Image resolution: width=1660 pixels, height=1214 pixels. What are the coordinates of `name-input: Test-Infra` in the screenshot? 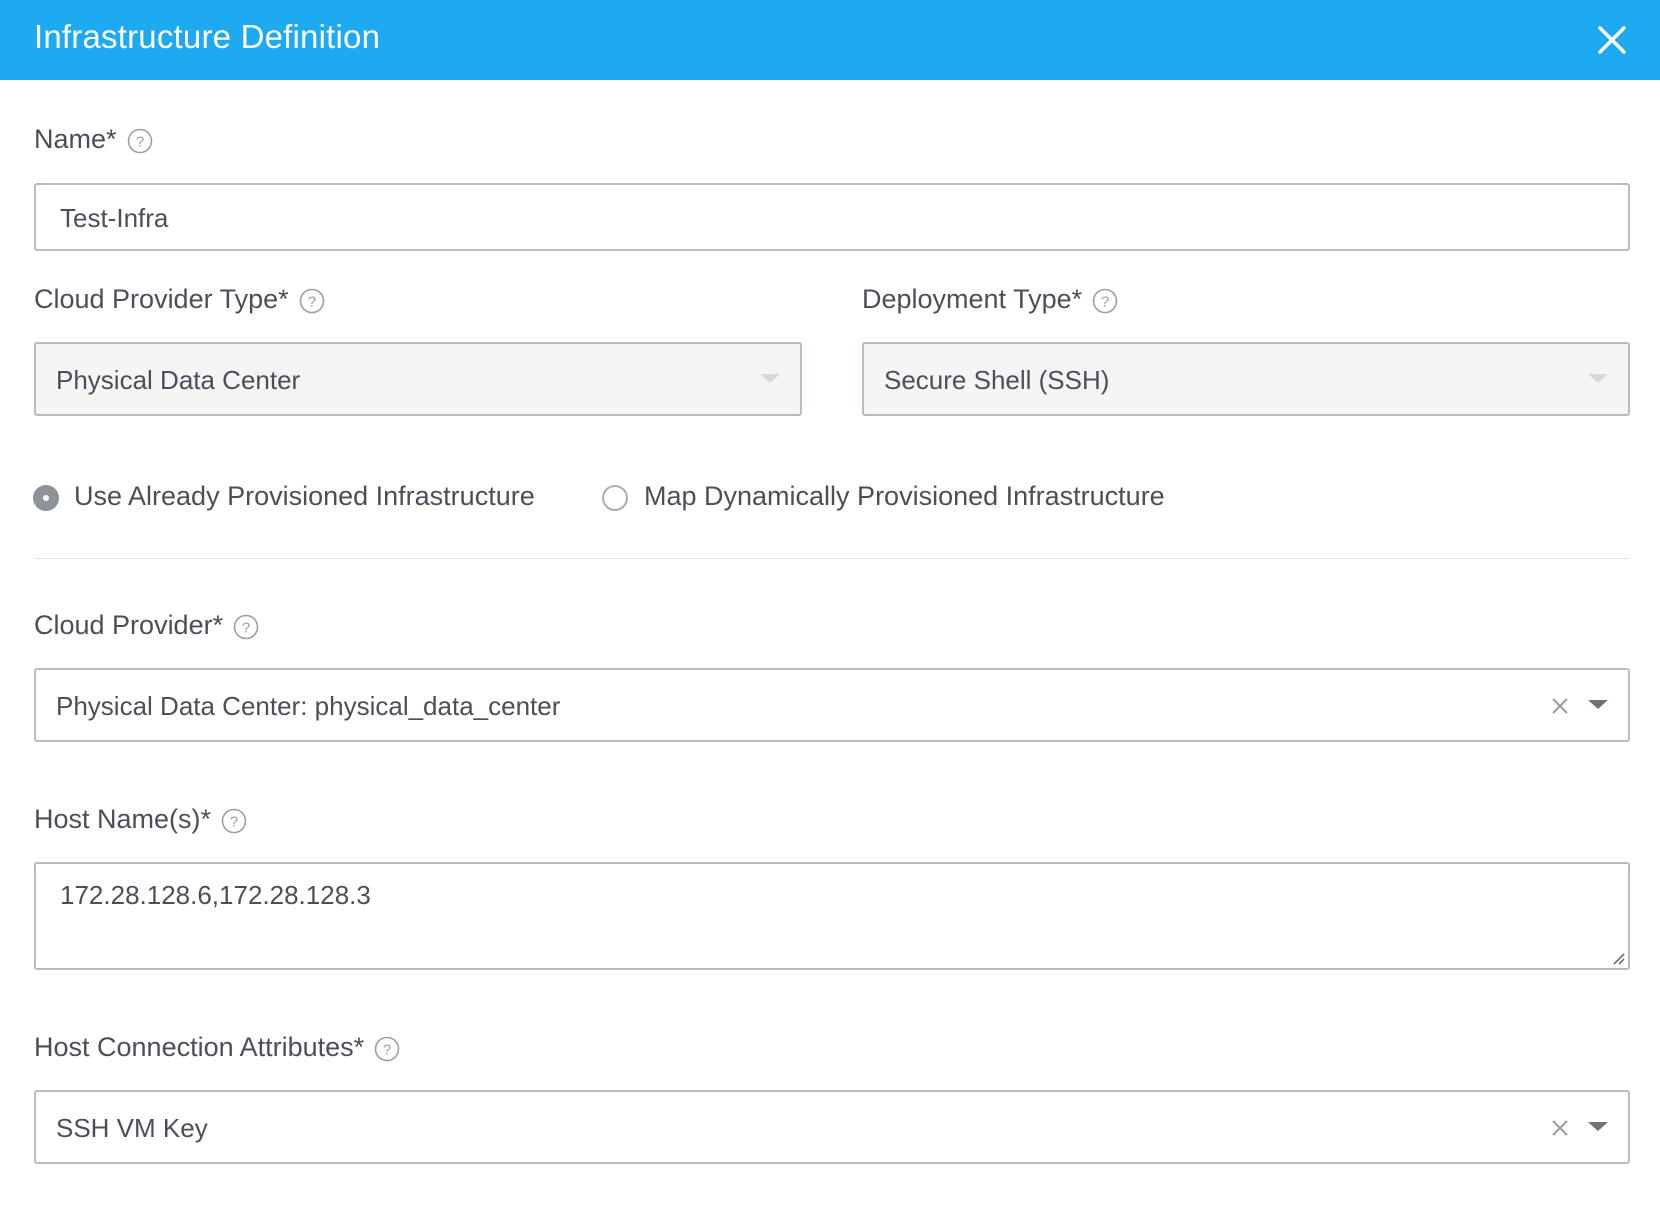 It's located at (832, 217).